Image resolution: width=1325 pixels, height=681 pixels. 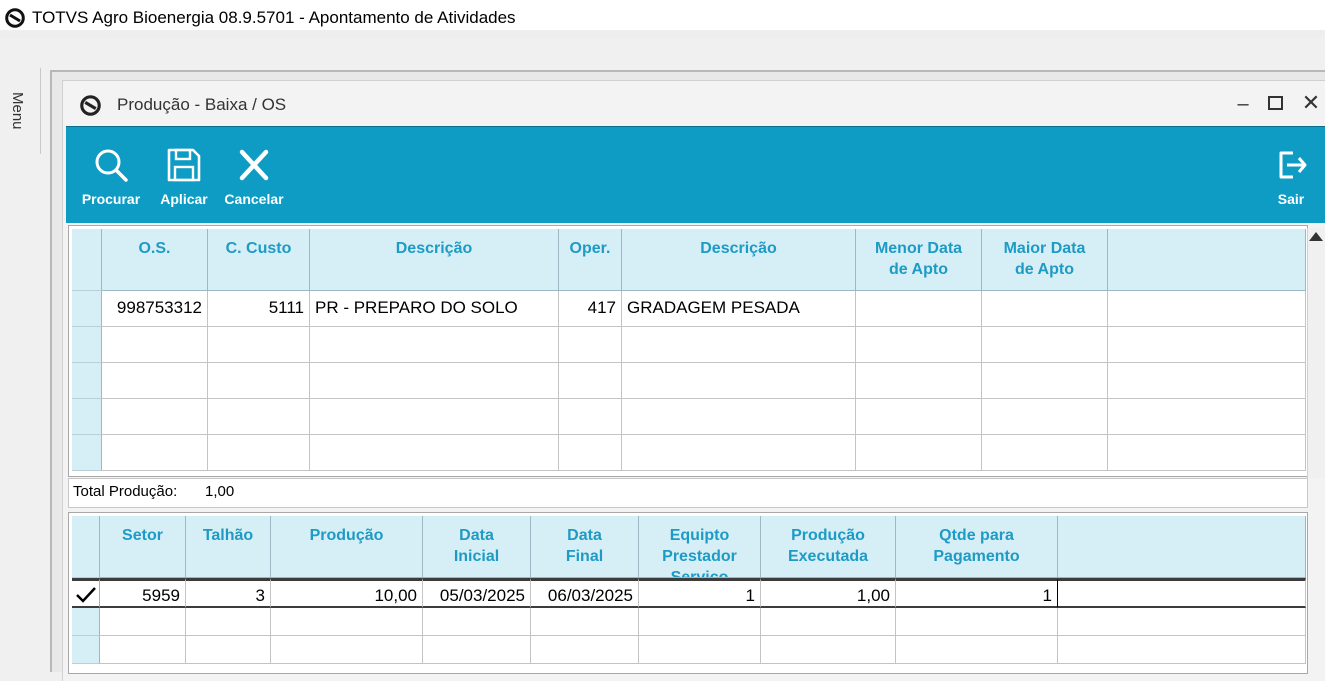 I want to click on cell-equipto: 1, so click(x=700, y=593).